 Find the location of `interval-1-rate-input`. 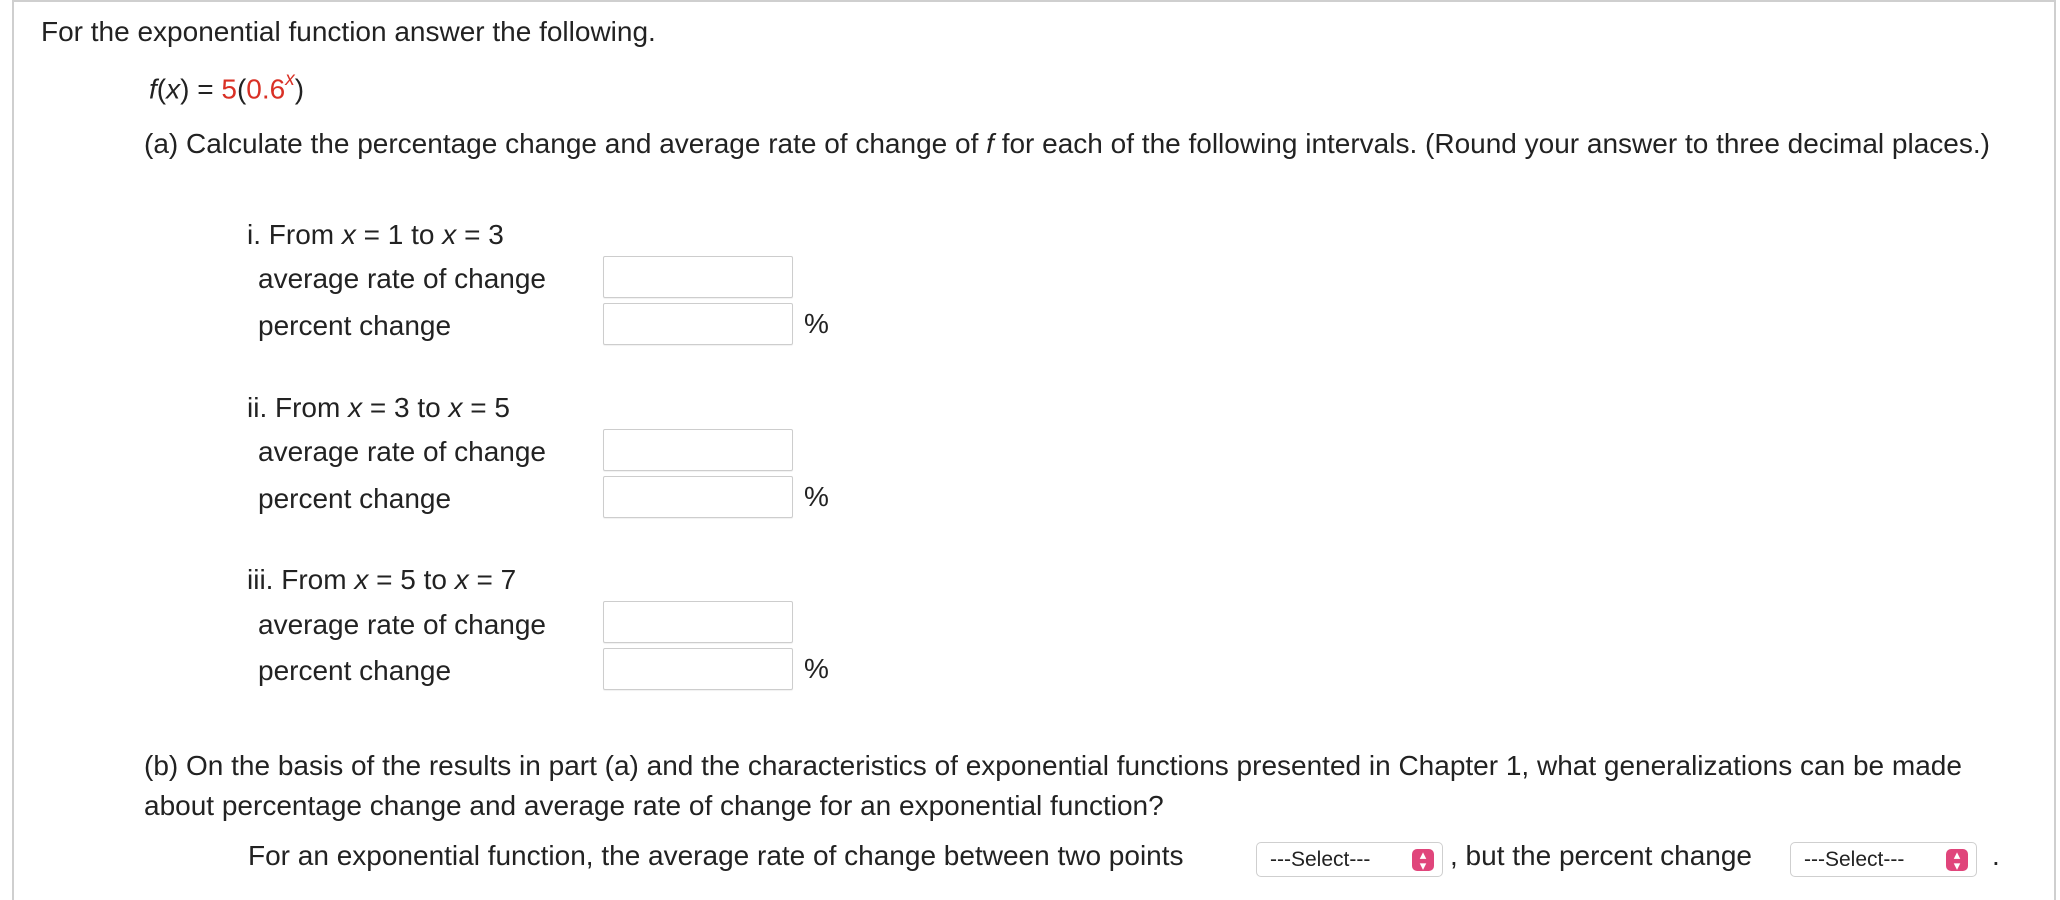

interval-1-rate-input is located at coordinates (698, 277).